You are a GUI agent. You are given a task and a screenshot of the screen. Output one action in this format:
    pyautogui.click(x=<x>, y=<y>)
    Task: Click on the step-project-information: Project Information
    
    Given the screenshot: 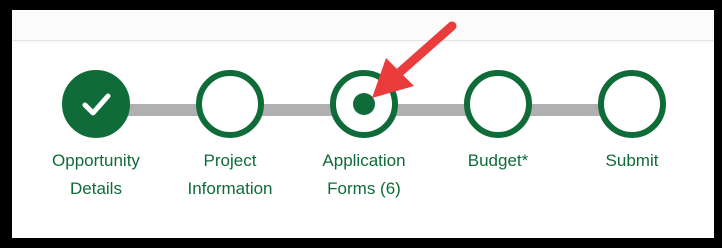 What is the action you would take?
    pyautogui.click(x=230, y=136)
    